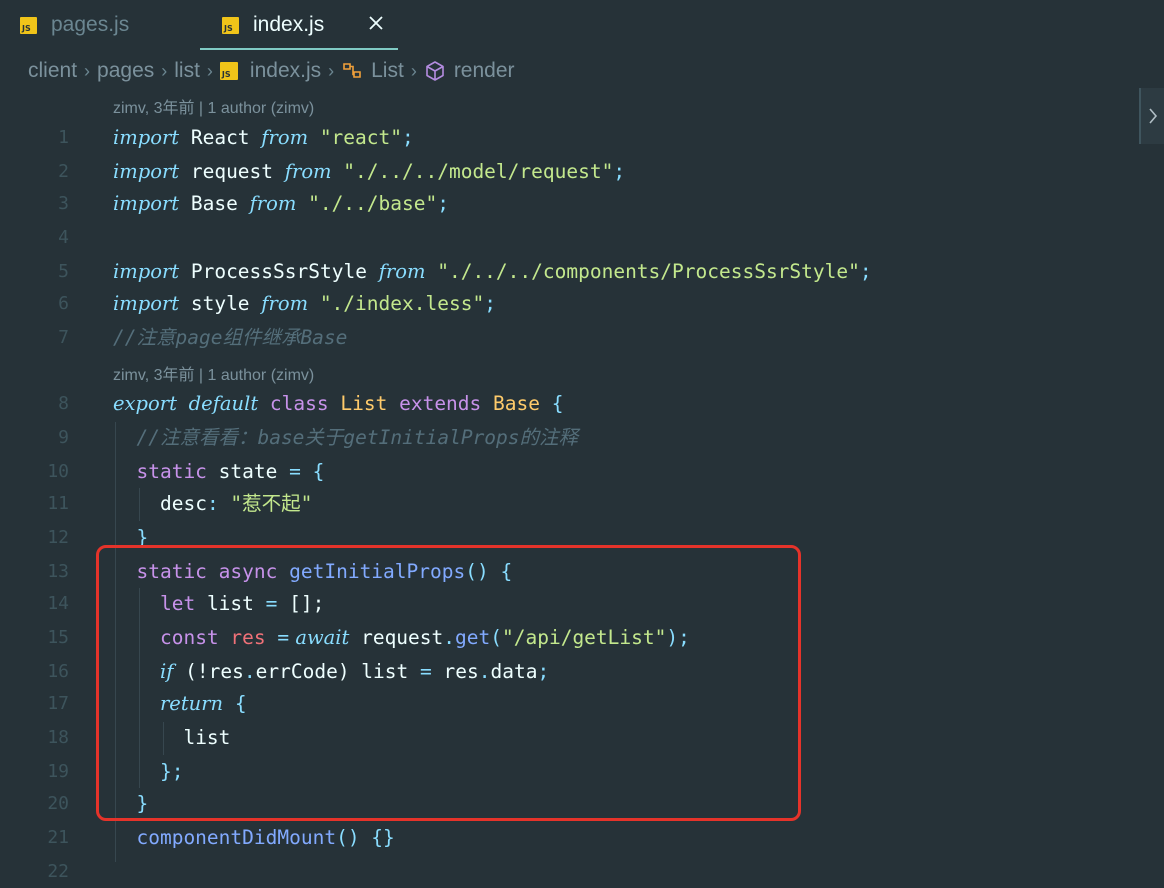 This screenshot has width=1164, height=888. What do you see at coordinates (565, 837) in the screenshot?
I see `code-line: 21 componentDidMount() {}` at bounding box center [565, 837].